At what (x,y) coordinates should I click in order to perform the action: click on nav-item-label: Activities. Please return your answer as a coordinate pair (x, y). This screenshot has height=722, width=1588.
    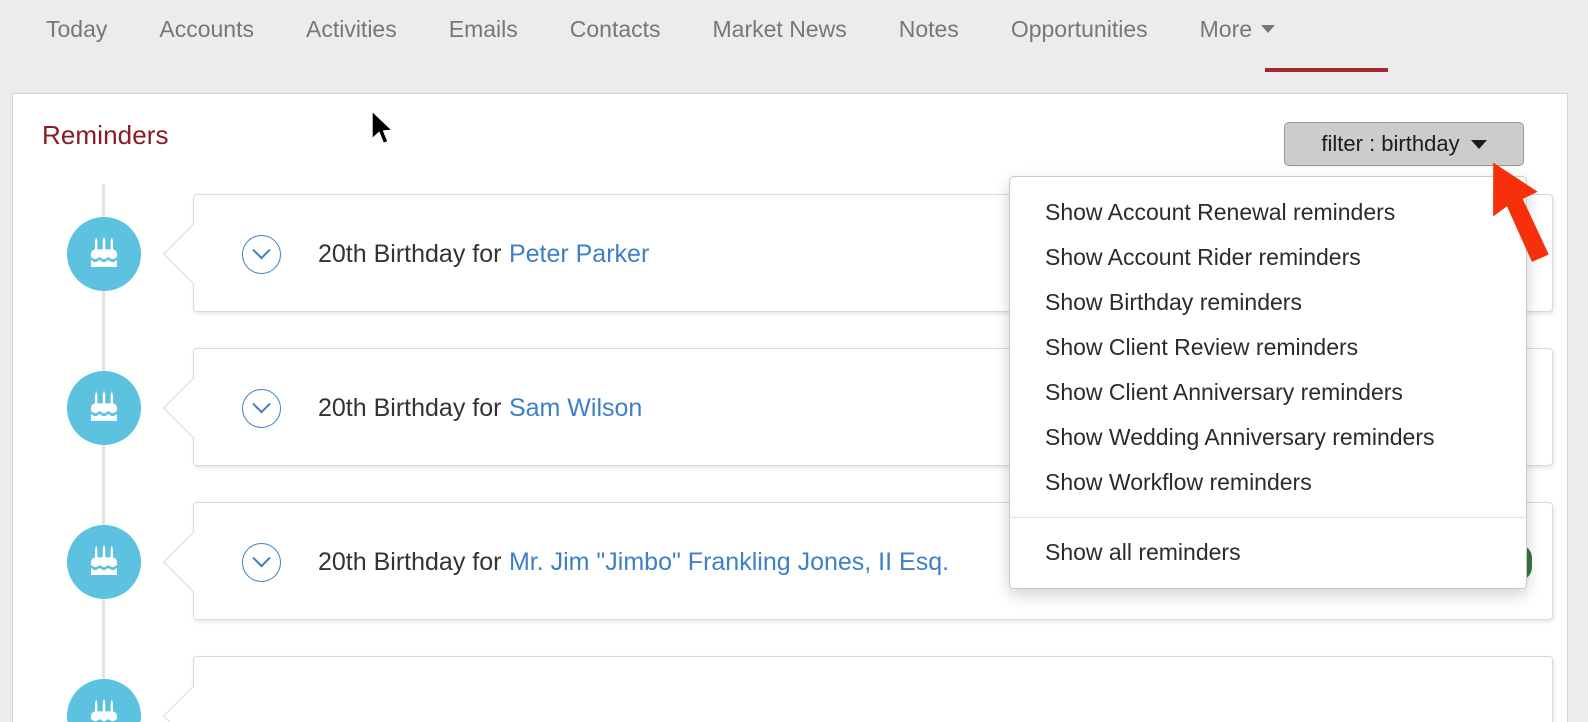
    Looking at the image, I should click on (351, 29).